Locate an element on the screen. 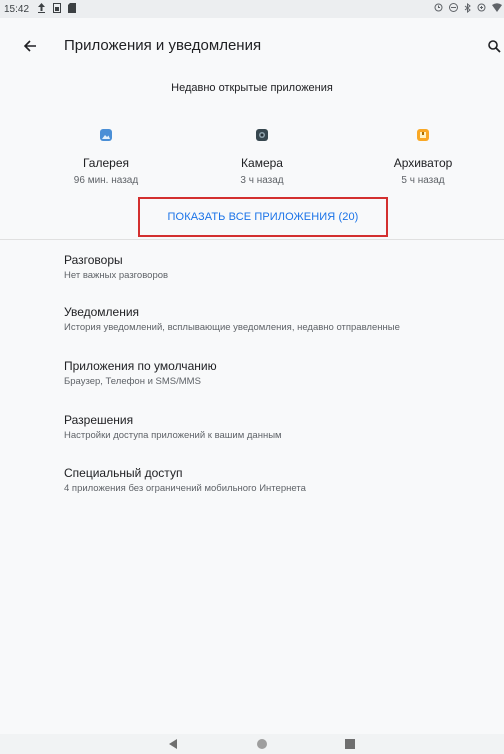 The image size is (504, 754). bluetooth-icon is located at coordinates (467, 8).